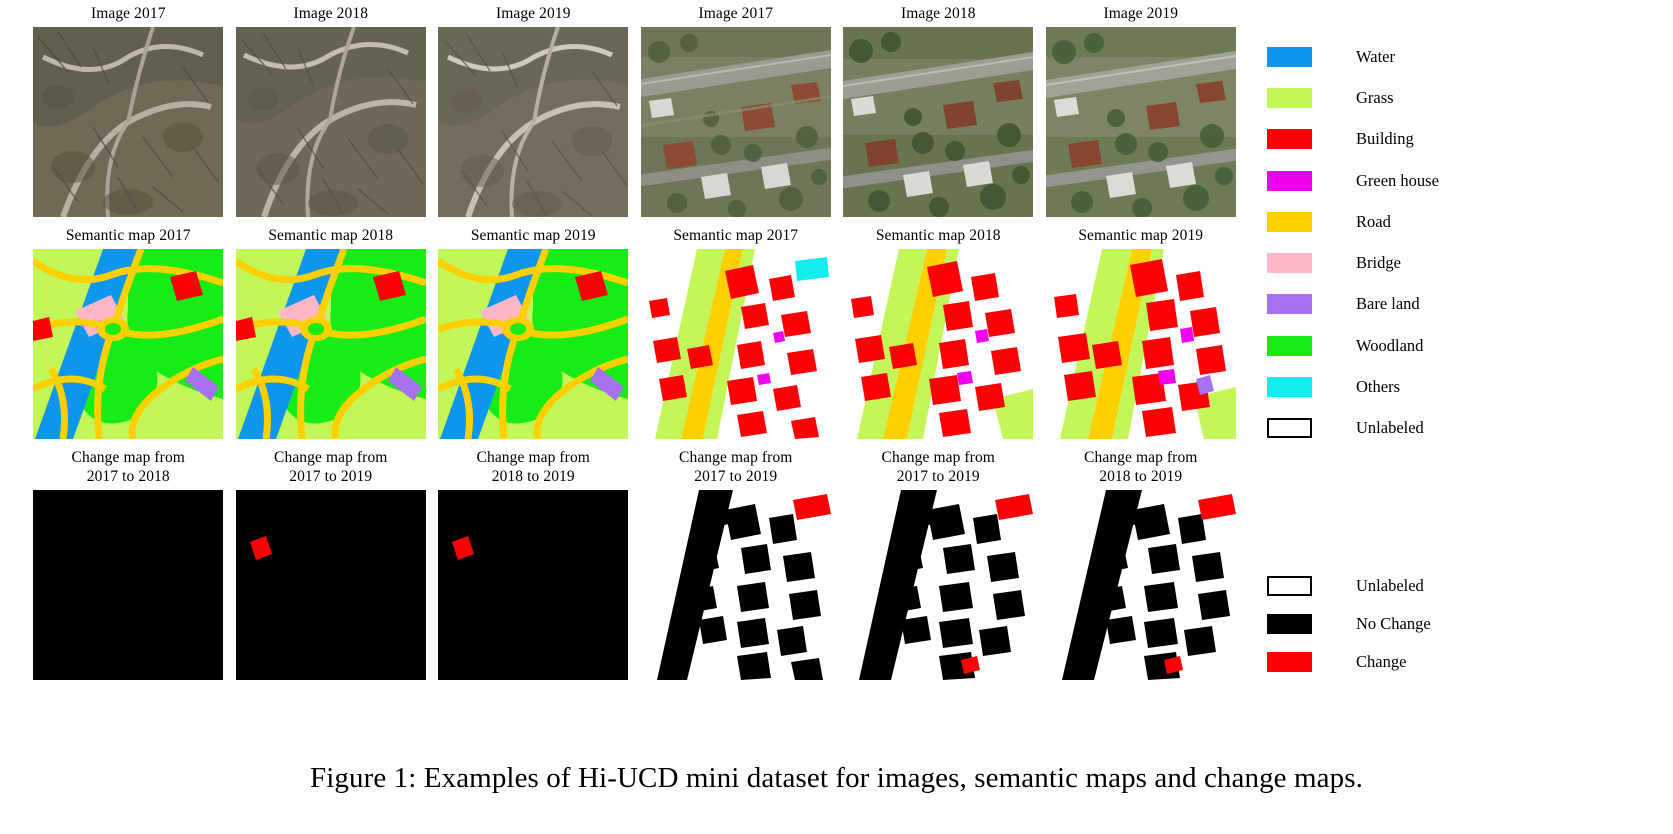 This screenshot has width=1673, height=834. Describe the element at coordinates (1378, 387) in the screenshot. I see `legend-label: Others` at that location.